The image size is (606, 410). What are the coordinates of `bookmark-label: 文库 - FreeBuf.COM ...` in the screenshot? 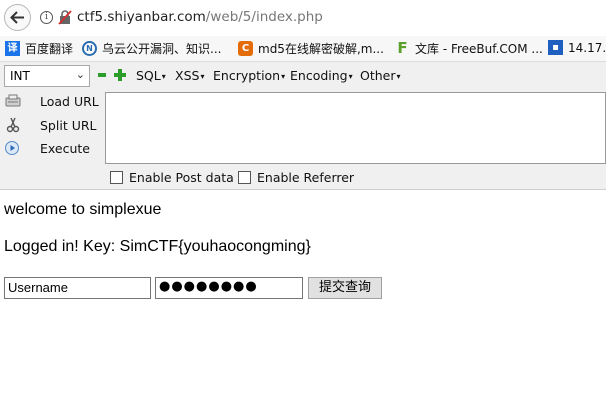 It's located at (479, 49).